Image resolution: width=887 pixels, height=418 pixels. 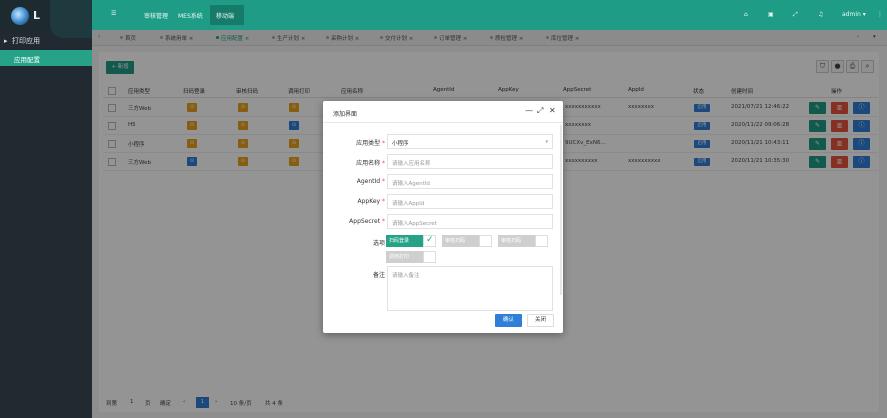 What do you see at coordinates (489, 15) in the screenshot?
I see `top-bar: ☰ 审核管理 MES系统 移动端 ⌂ ▣ ⤢ ♫ admin ▾ ⋮` at bounding box center [489, 15].